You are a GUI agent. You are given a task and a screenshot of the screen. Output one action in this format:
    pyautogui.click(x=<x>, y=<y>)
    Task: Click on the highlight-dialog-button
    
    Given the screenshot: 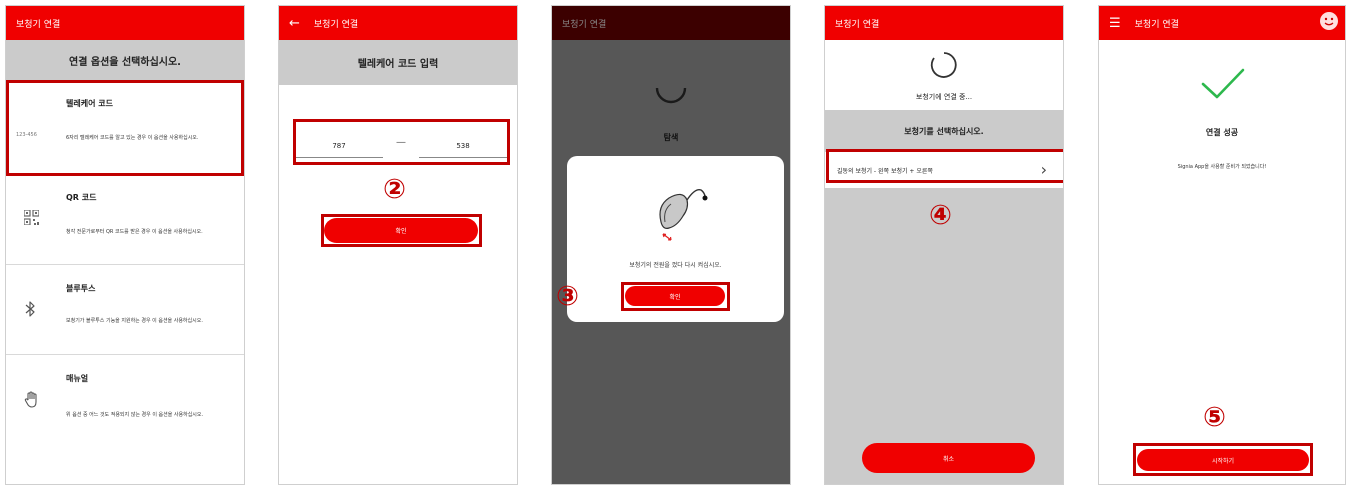 What is the action you would take?
    pyautogui.click(x=675, y=296)
    